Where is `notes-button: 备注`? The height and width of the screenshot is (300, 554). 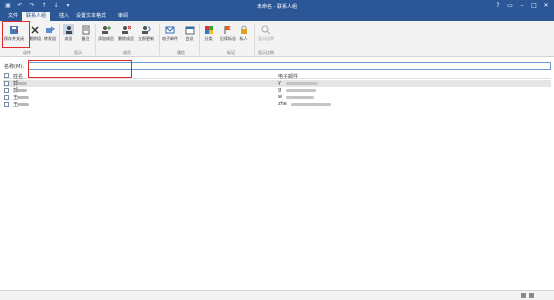
notes-button: 备注 is located at coordinates (85, 35).